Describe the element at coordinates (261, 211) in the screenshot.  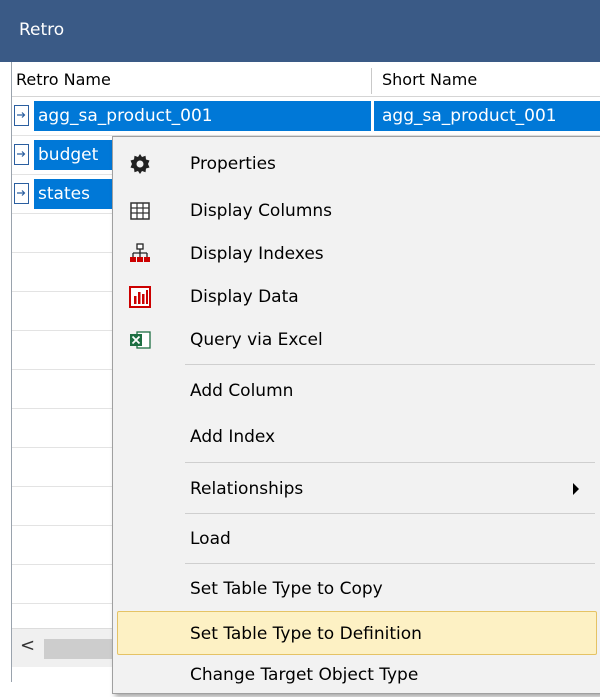
I see `menu-item-label: Display Columns` at that location.